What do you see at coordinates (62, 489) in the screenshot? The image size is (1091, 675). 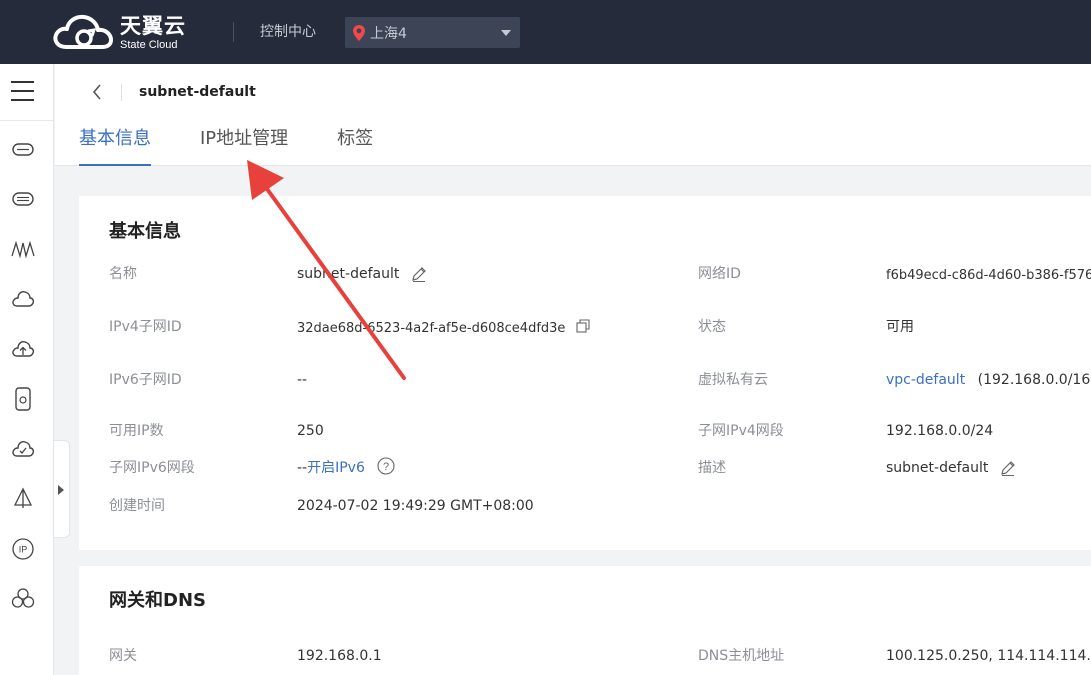 I see `sidebar-collapse-handle` at bounding box center [62, 489].